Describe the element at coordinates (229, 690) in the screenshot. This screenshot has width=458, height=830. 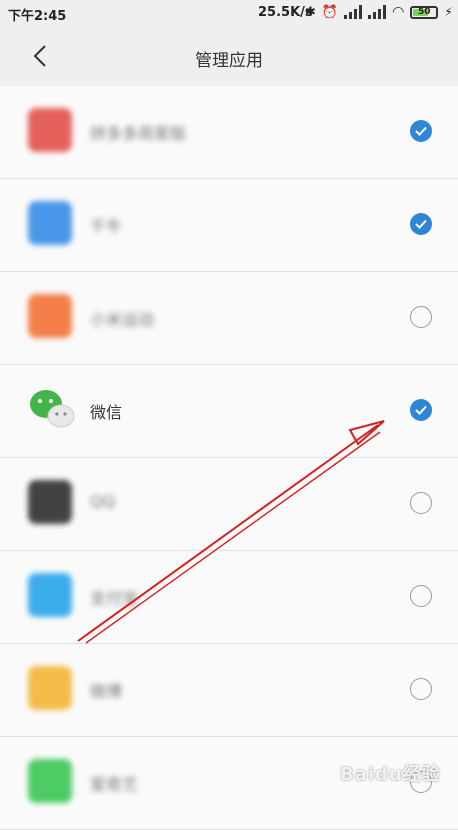
I see `list-item: 微博` at that location.